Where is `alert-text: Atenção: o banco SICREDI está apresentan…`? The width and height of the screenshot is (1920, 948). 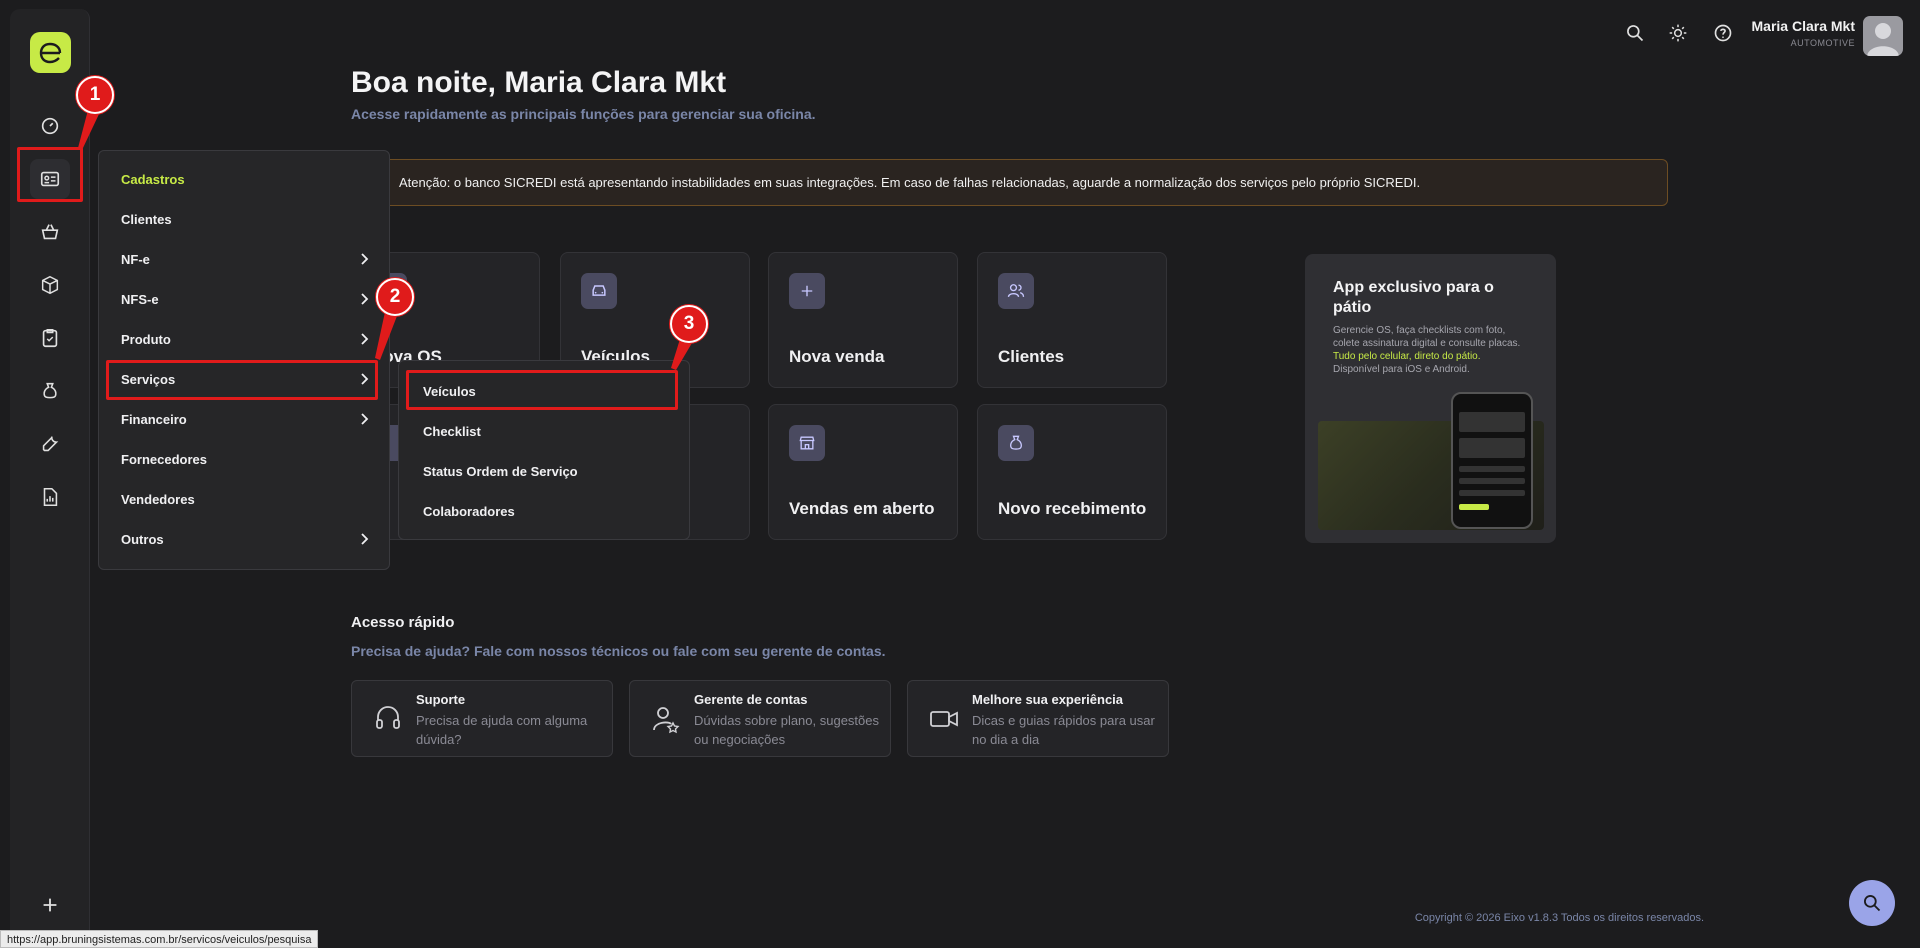 alert-text: Atenção: o banco SICREDI está apresentan… is located at coordinates (910, 182).